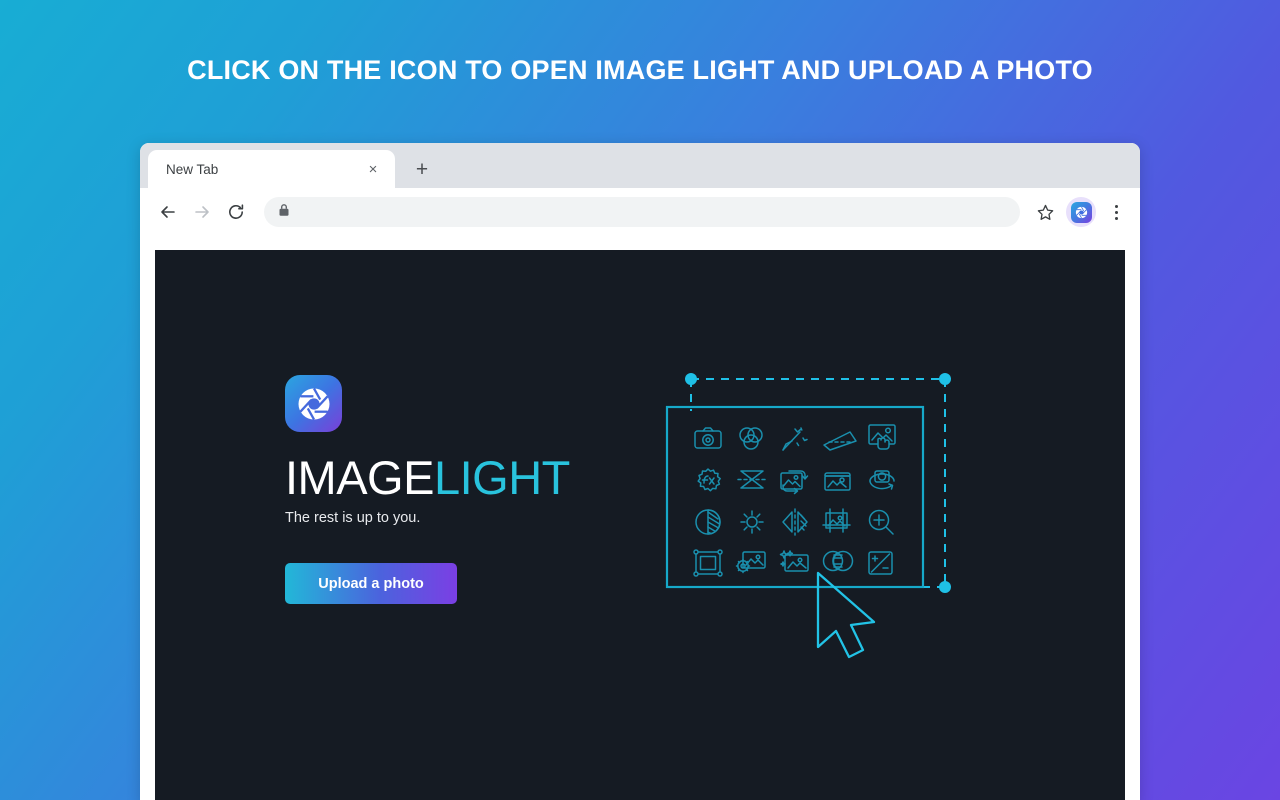 This screenshot has width=1280, height=800. I want to click on camera-icon, so click(708, 438).